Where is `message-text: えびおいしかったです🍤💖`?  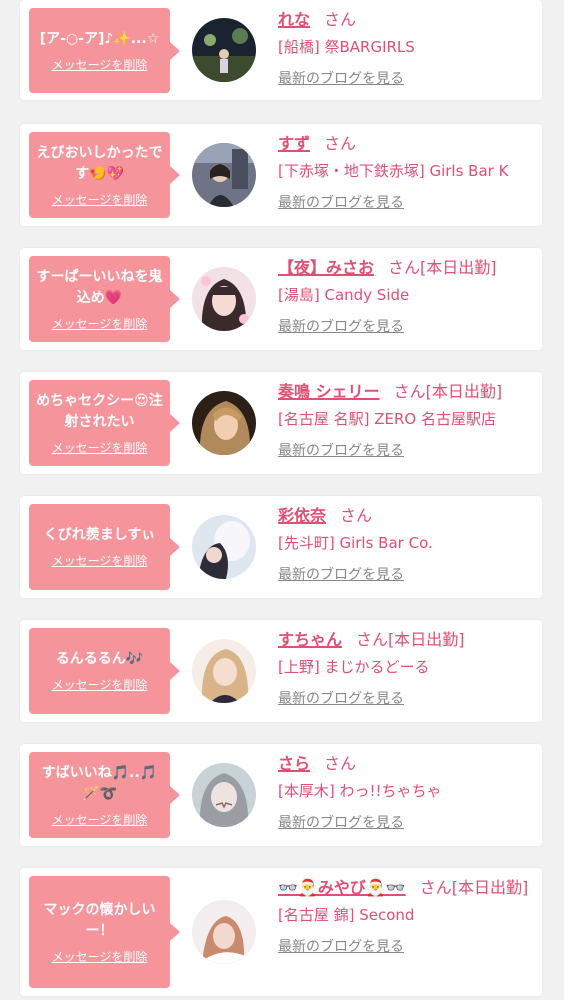
message-text: えびおいしかったです🍤💖 is located at coordinates (99, 163).